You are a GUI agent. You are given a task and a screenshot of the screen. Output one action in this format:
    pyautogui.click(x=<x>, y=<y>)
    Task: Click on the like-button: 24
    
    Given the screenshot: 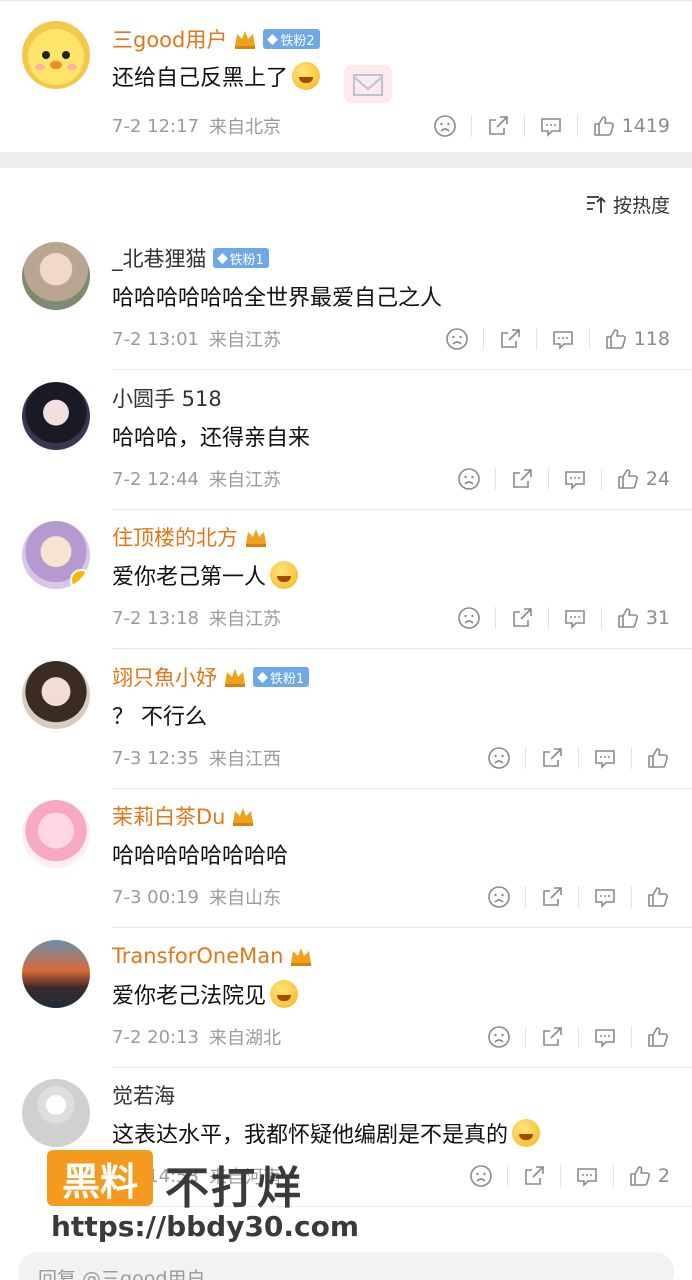 What is the action you would take?
    pyautogui.click(x=643, y=479)
    